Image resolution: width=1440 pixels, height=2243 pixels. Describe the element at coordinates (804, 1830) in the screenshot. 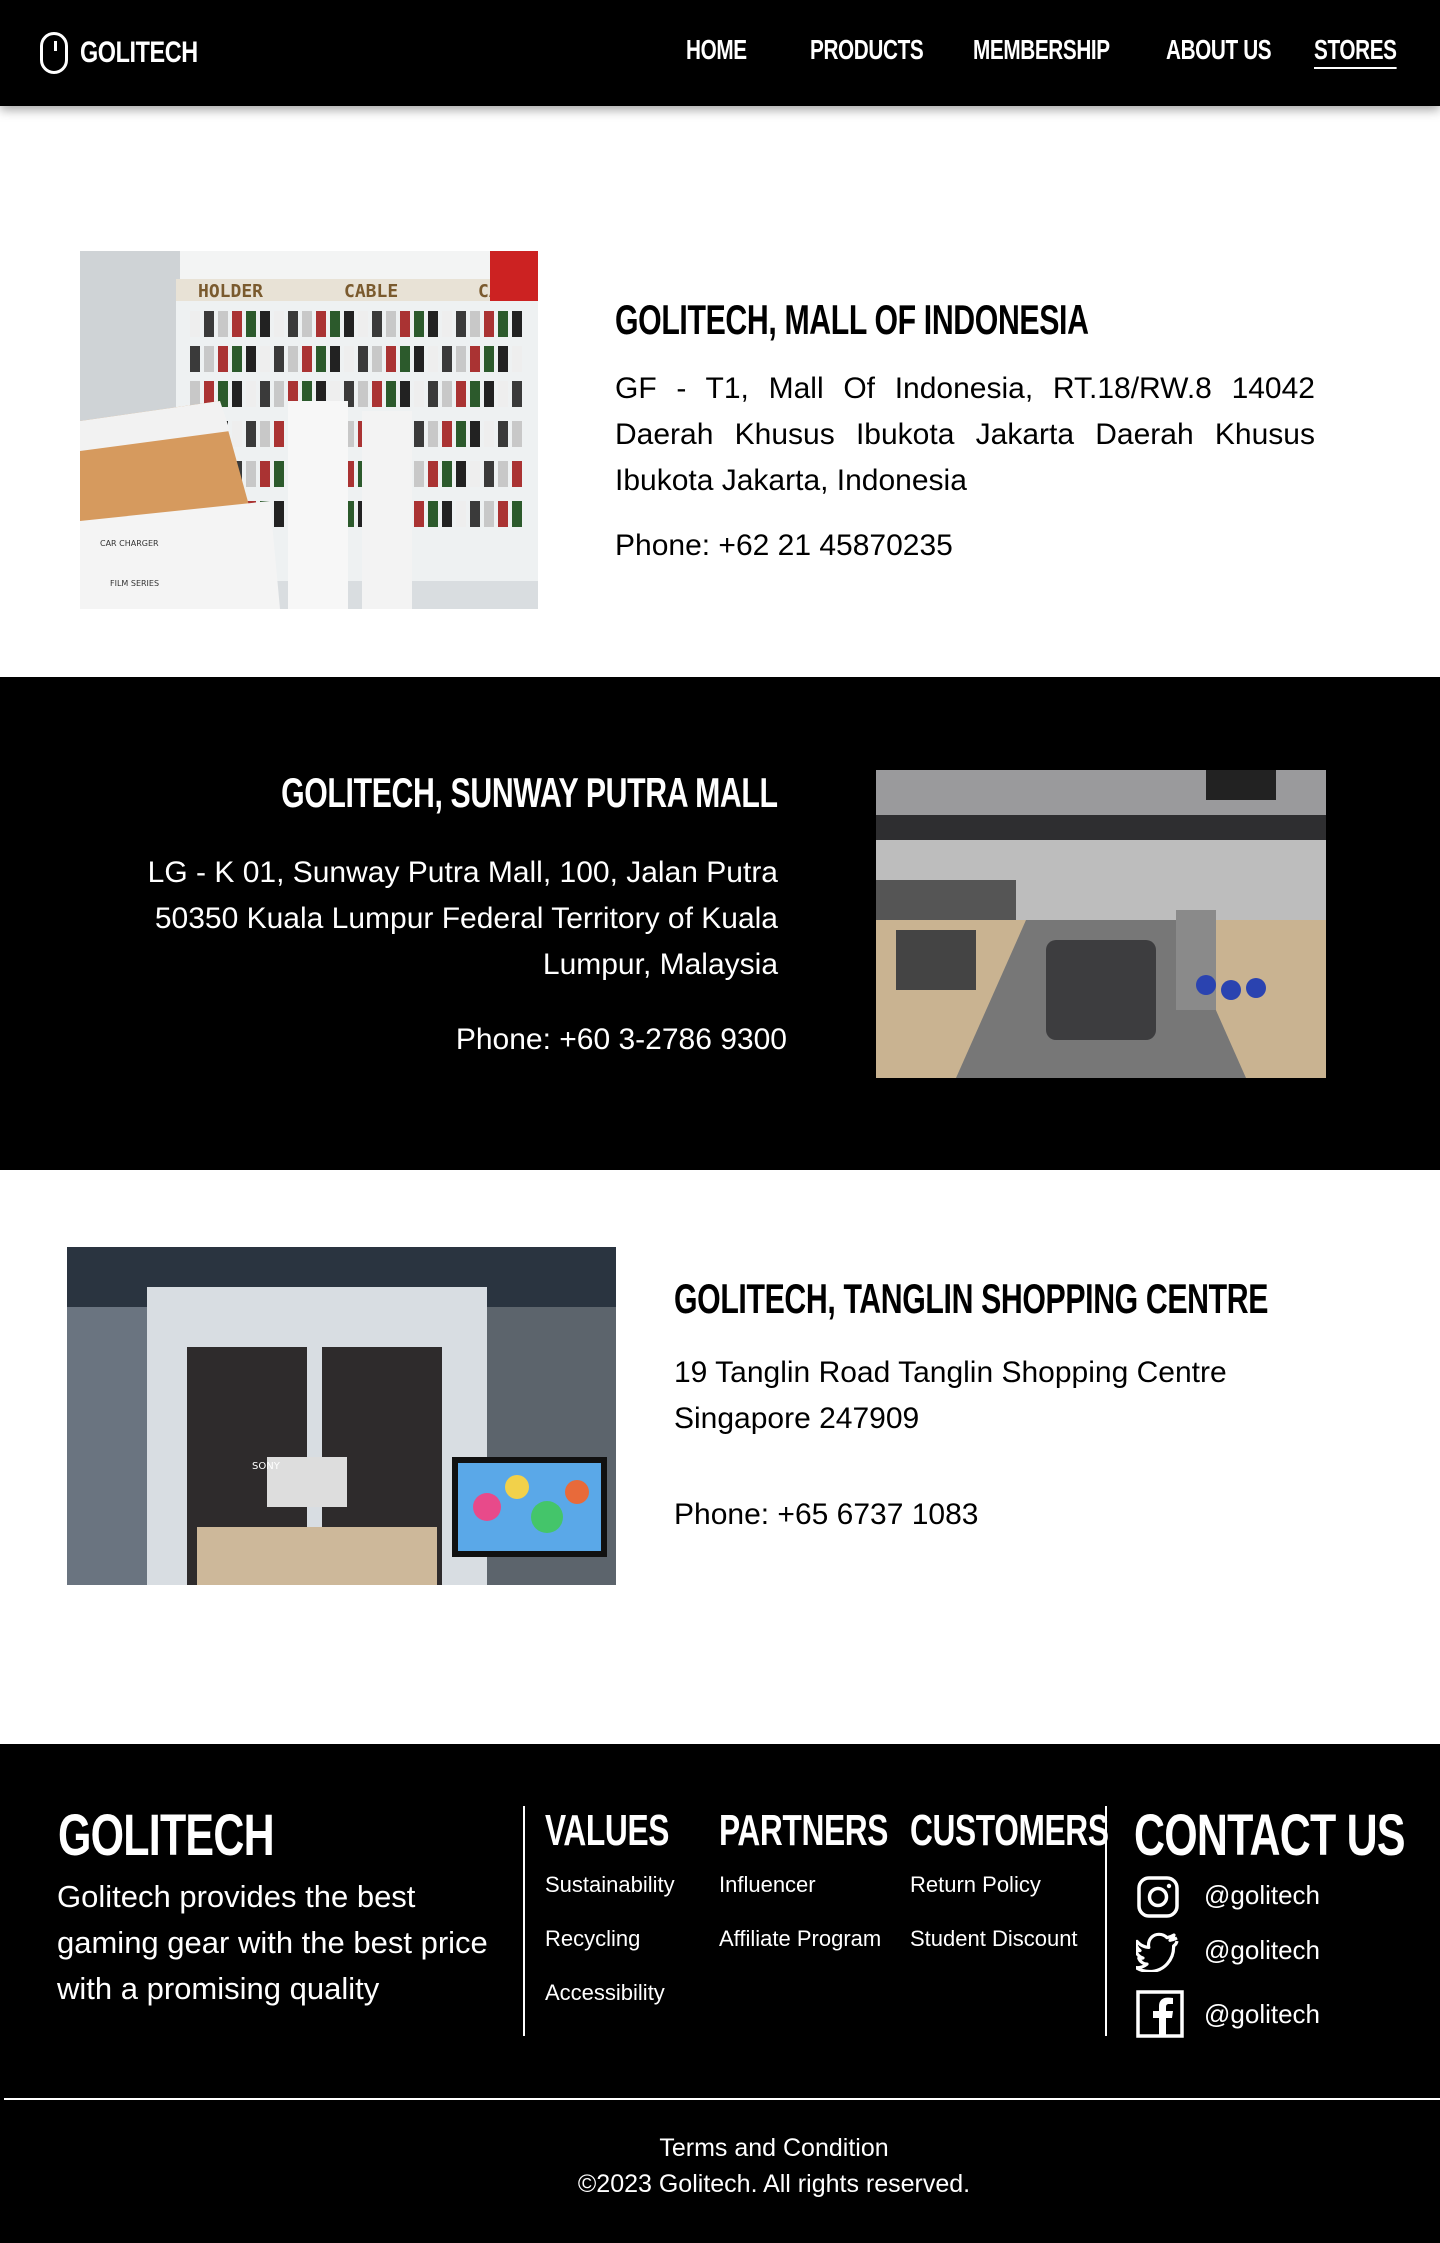

I see `footer-heading-partners: PARTNERS` at that location.